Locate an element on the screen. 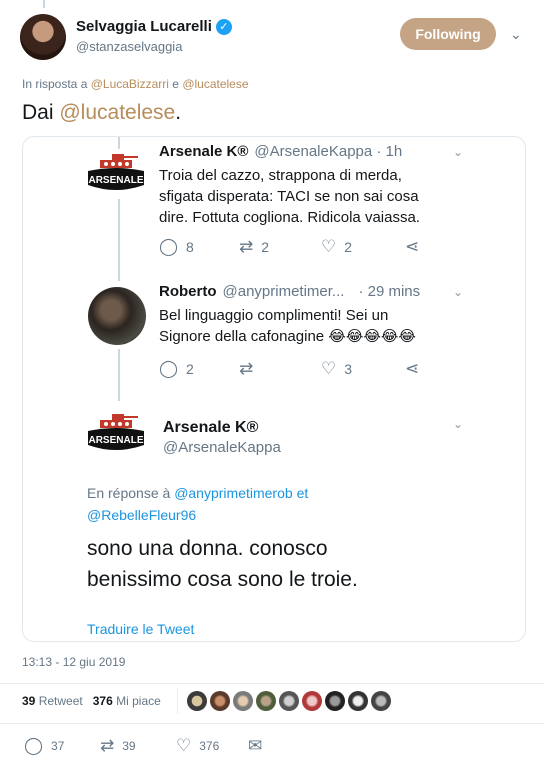 The width and height of the screenshot is (544, 771). reply-user-link-2: @lucatelese is located at coordinates (215, 84).